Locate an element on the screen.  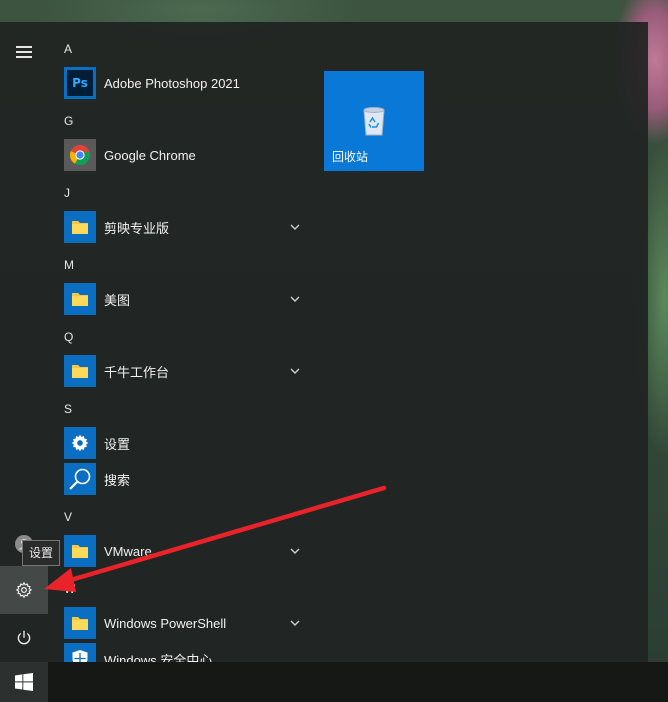
power-icon is located at coordinates (24, 637).